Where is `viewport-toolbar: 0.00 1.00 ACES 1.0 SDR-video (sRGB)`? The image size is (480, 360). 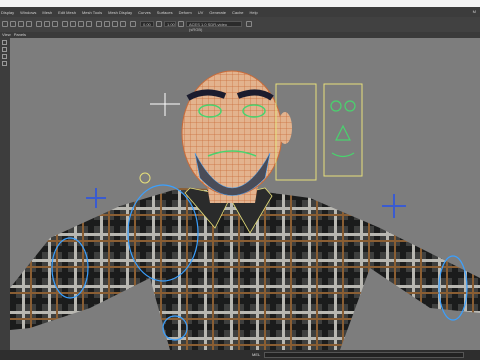
viewport-toolbar: 0.00 1.00 ACES 1.0 SDR-video (sRGB) is located at coordinates (240, 25).